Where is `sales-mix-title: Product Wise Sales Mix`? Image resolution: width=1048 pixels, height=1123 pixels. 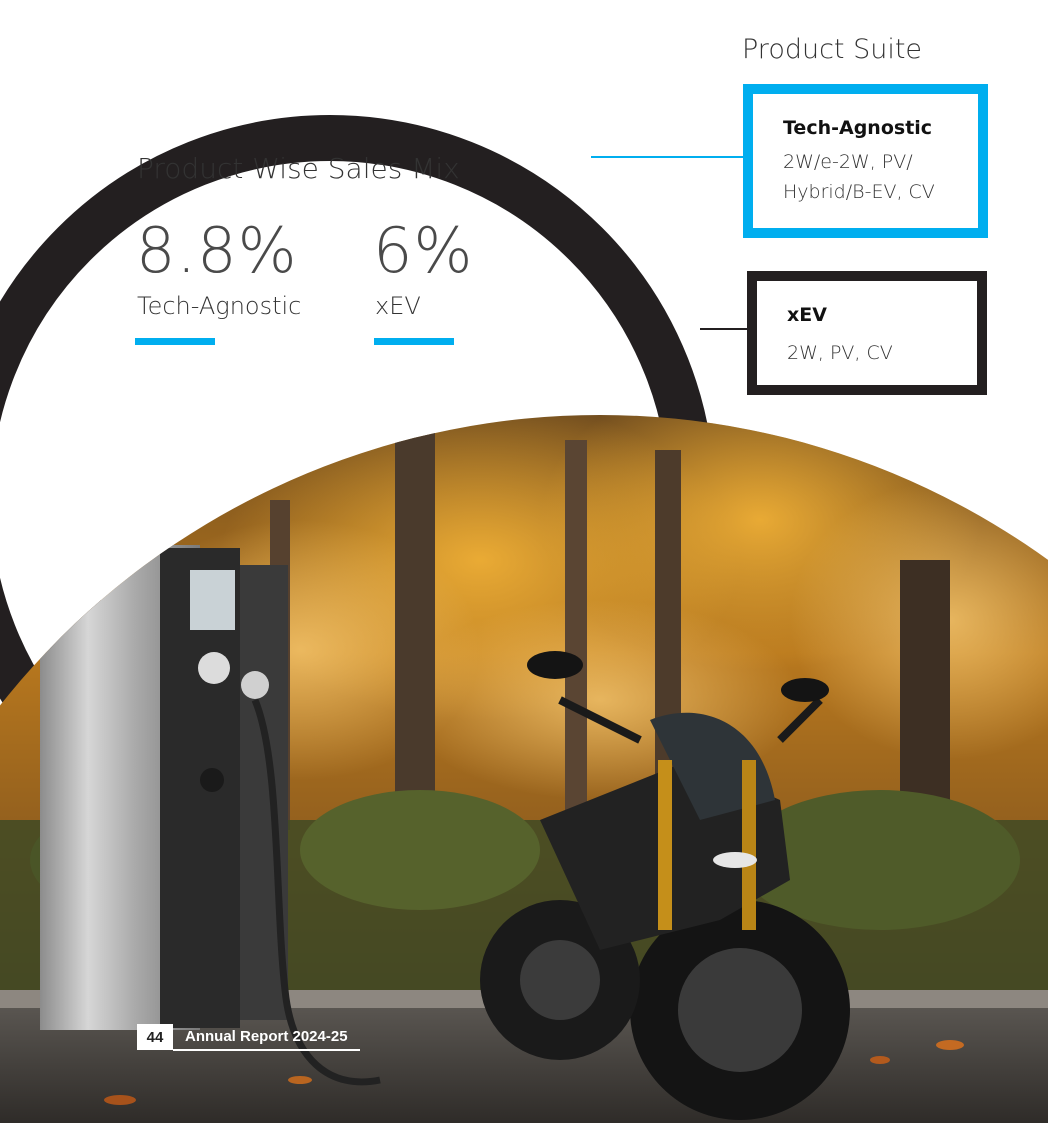 sales-mix-title: Product Wise Sales Mix is located at coordinates (298, 168).